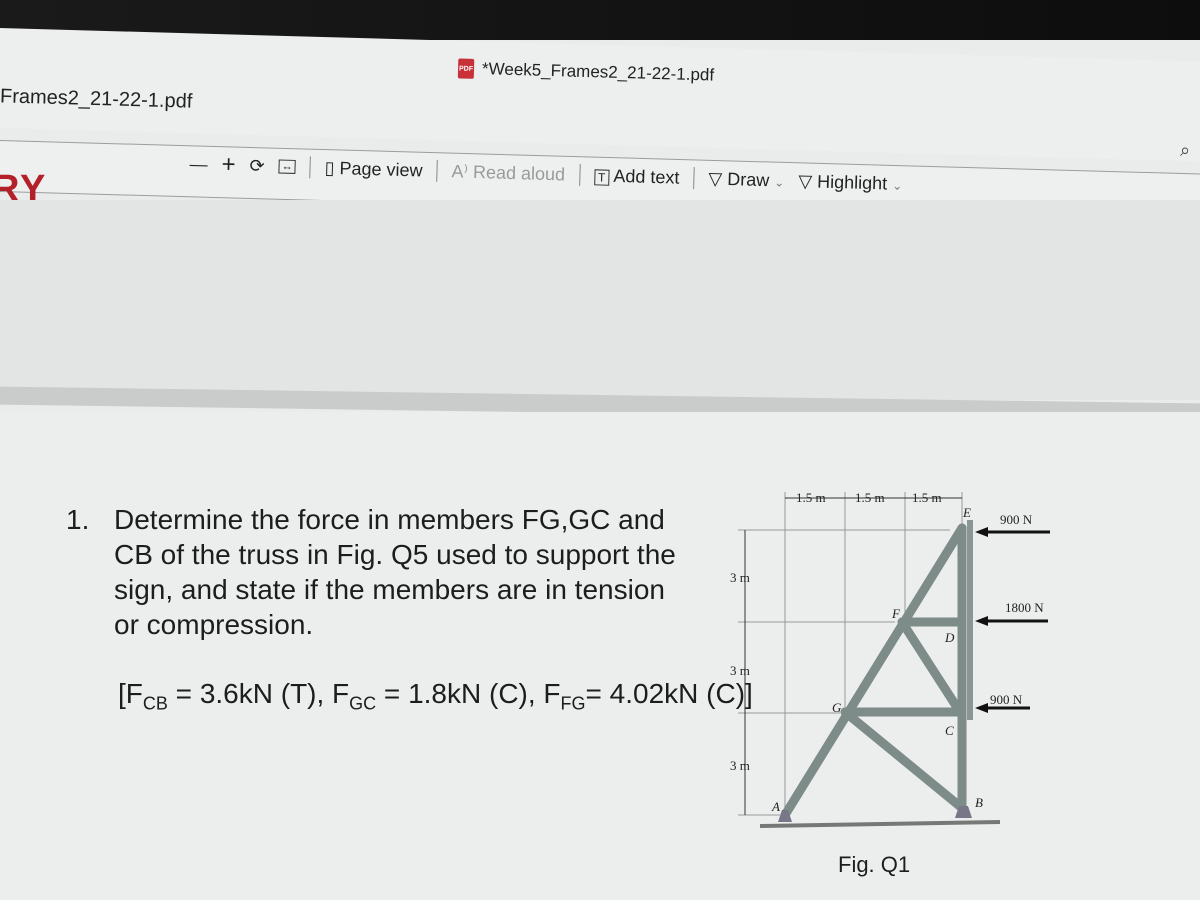 The image size is (1200, 900). I want to click on node-label: B, so click(979, 802).